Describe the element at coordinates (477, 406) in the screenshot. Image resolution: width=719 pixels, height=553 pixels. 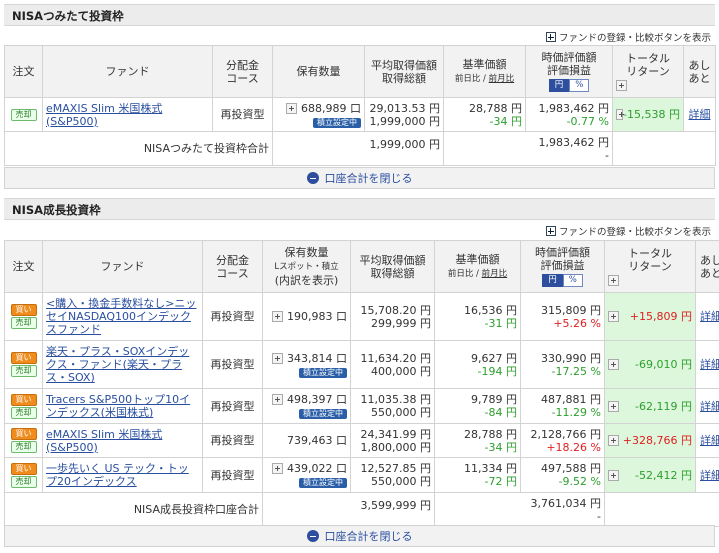
I see `base-cell: 9,789 円 -84 円` at that location.